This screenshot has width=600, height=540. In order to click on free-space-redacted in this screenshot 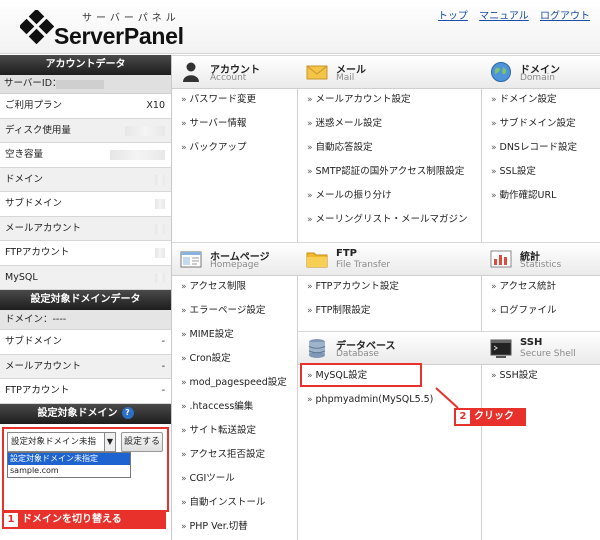, I will do `click(137, 155)`.